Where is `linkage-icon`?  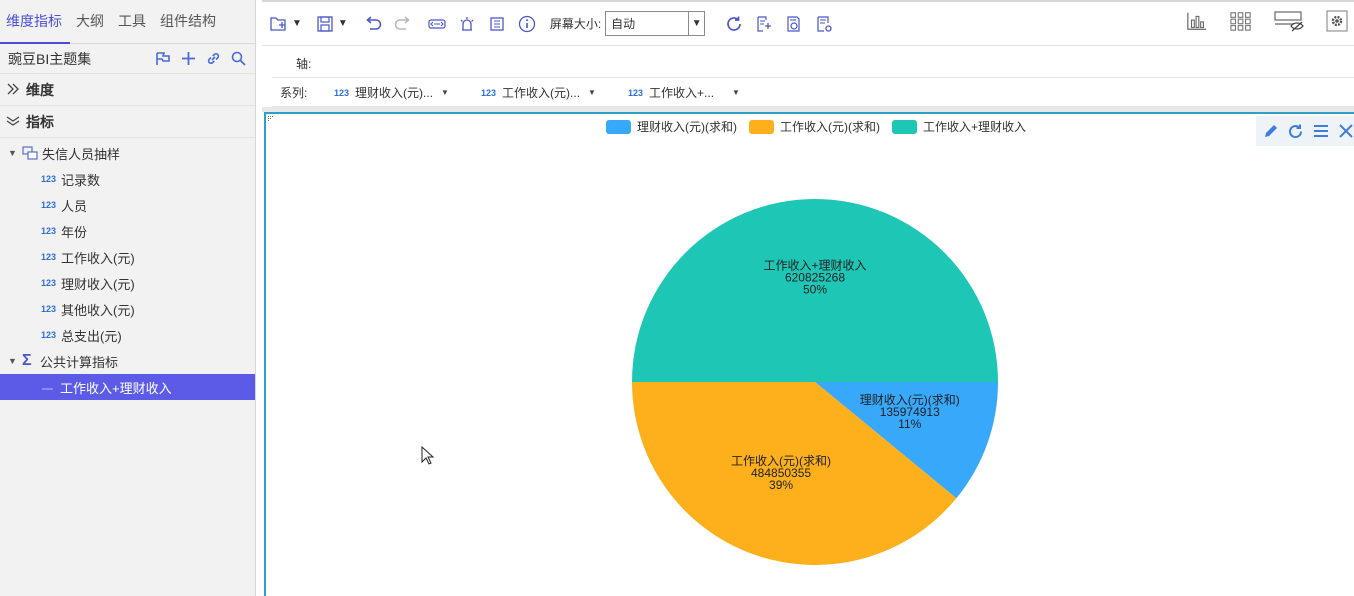 linkage-icon is located at coordinates (437, 24).